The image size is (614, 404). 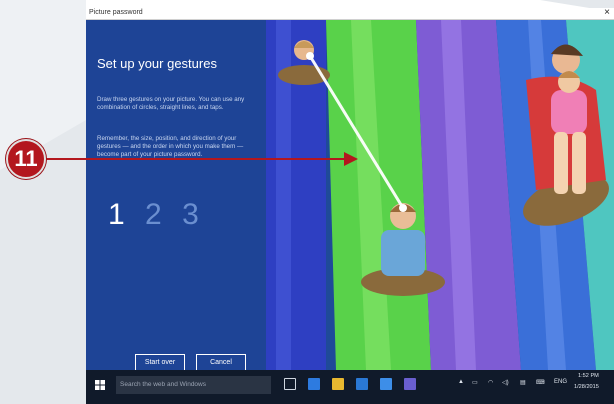 What do you see at coordinates (153, 214) in the screenshot?
I see `step-2: 2` at bounding box center [153, 214].